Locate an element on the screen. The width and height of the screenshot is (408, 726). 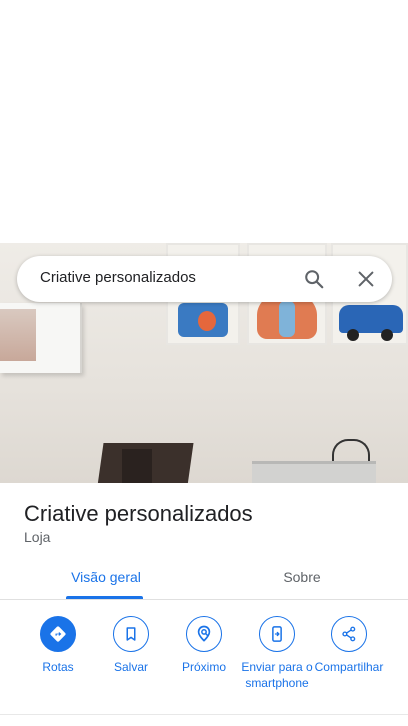
tab-overview: Visão geral is located at coordinates (106, 577).